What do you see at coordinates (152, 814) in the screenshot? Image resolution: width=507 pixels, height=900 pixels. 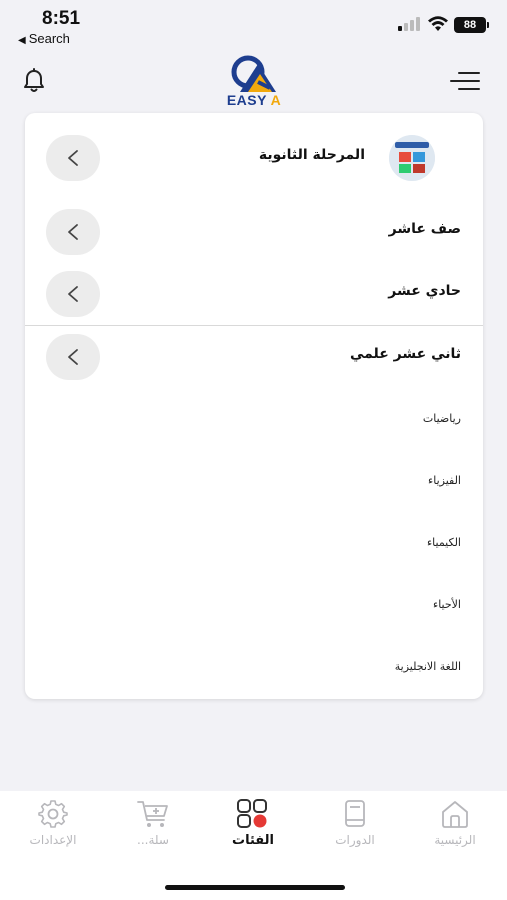 I see `cart-icon` at bounding box center [152, 814].